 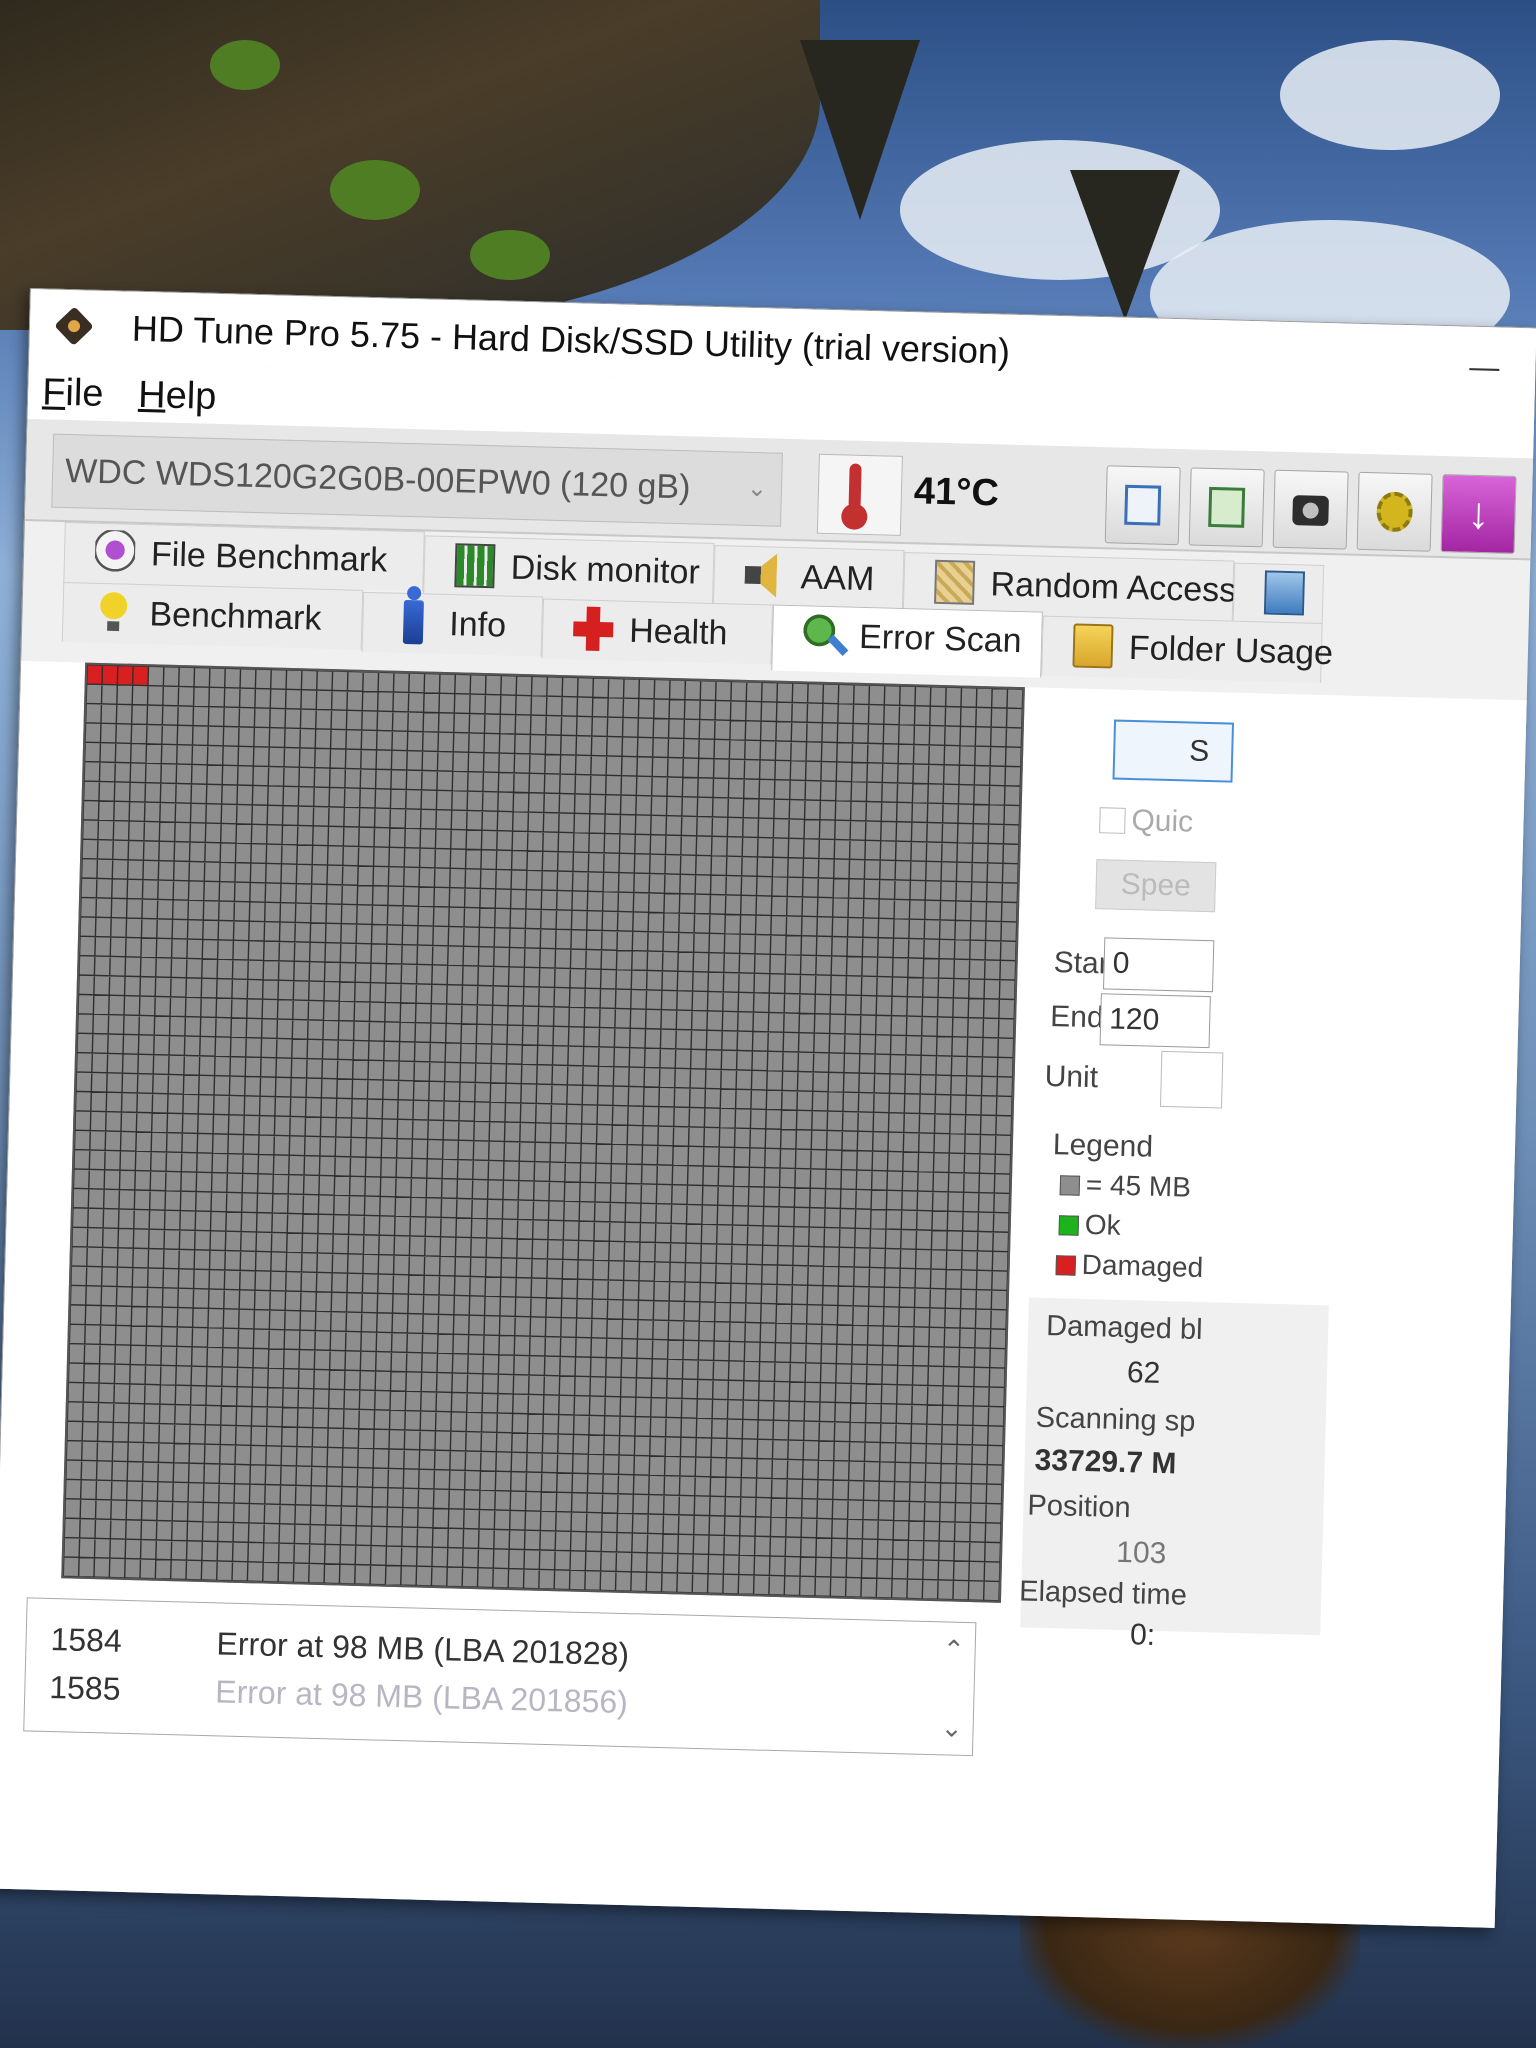 I want to click on tab-benchmark: Benchmark, so click(x=212, y=615).